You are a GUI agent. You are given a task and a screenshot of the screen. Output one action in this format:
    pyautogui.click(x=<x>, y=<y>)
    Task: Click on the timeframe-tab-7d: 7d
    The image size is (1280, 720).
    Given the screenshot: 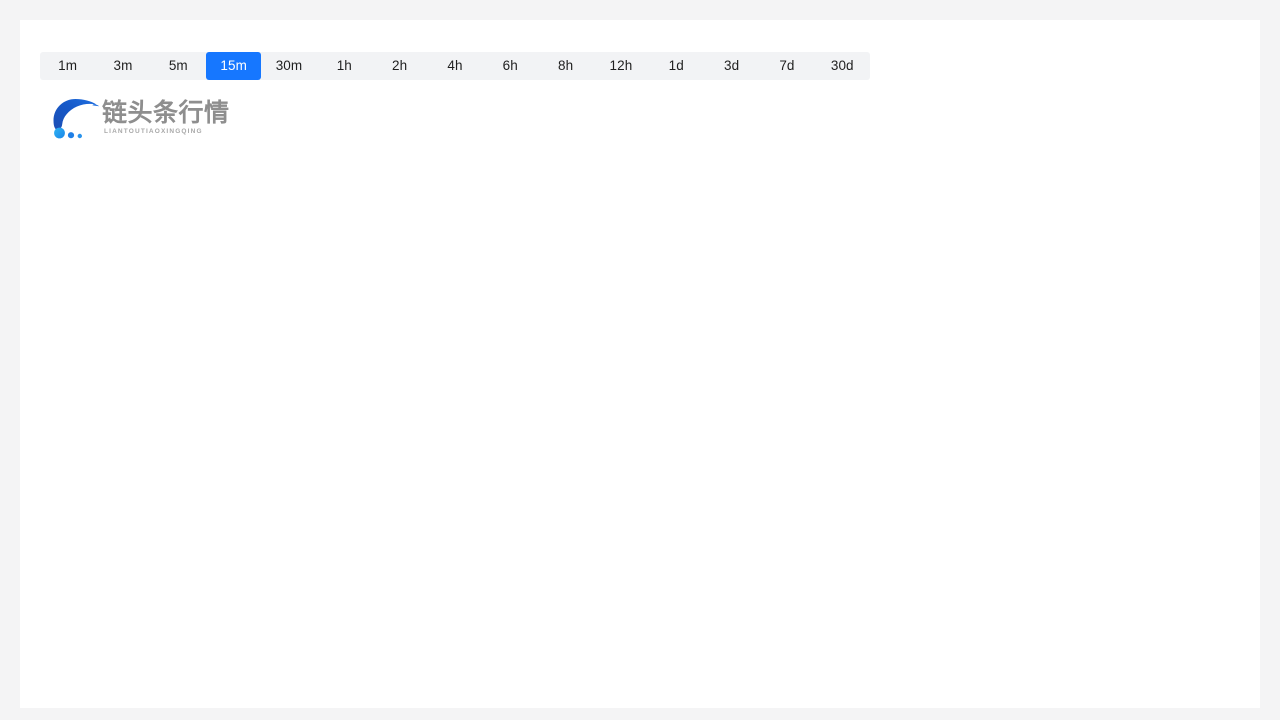 What is the action you would take?
    pyautogui.click(x=786, y=66)
    